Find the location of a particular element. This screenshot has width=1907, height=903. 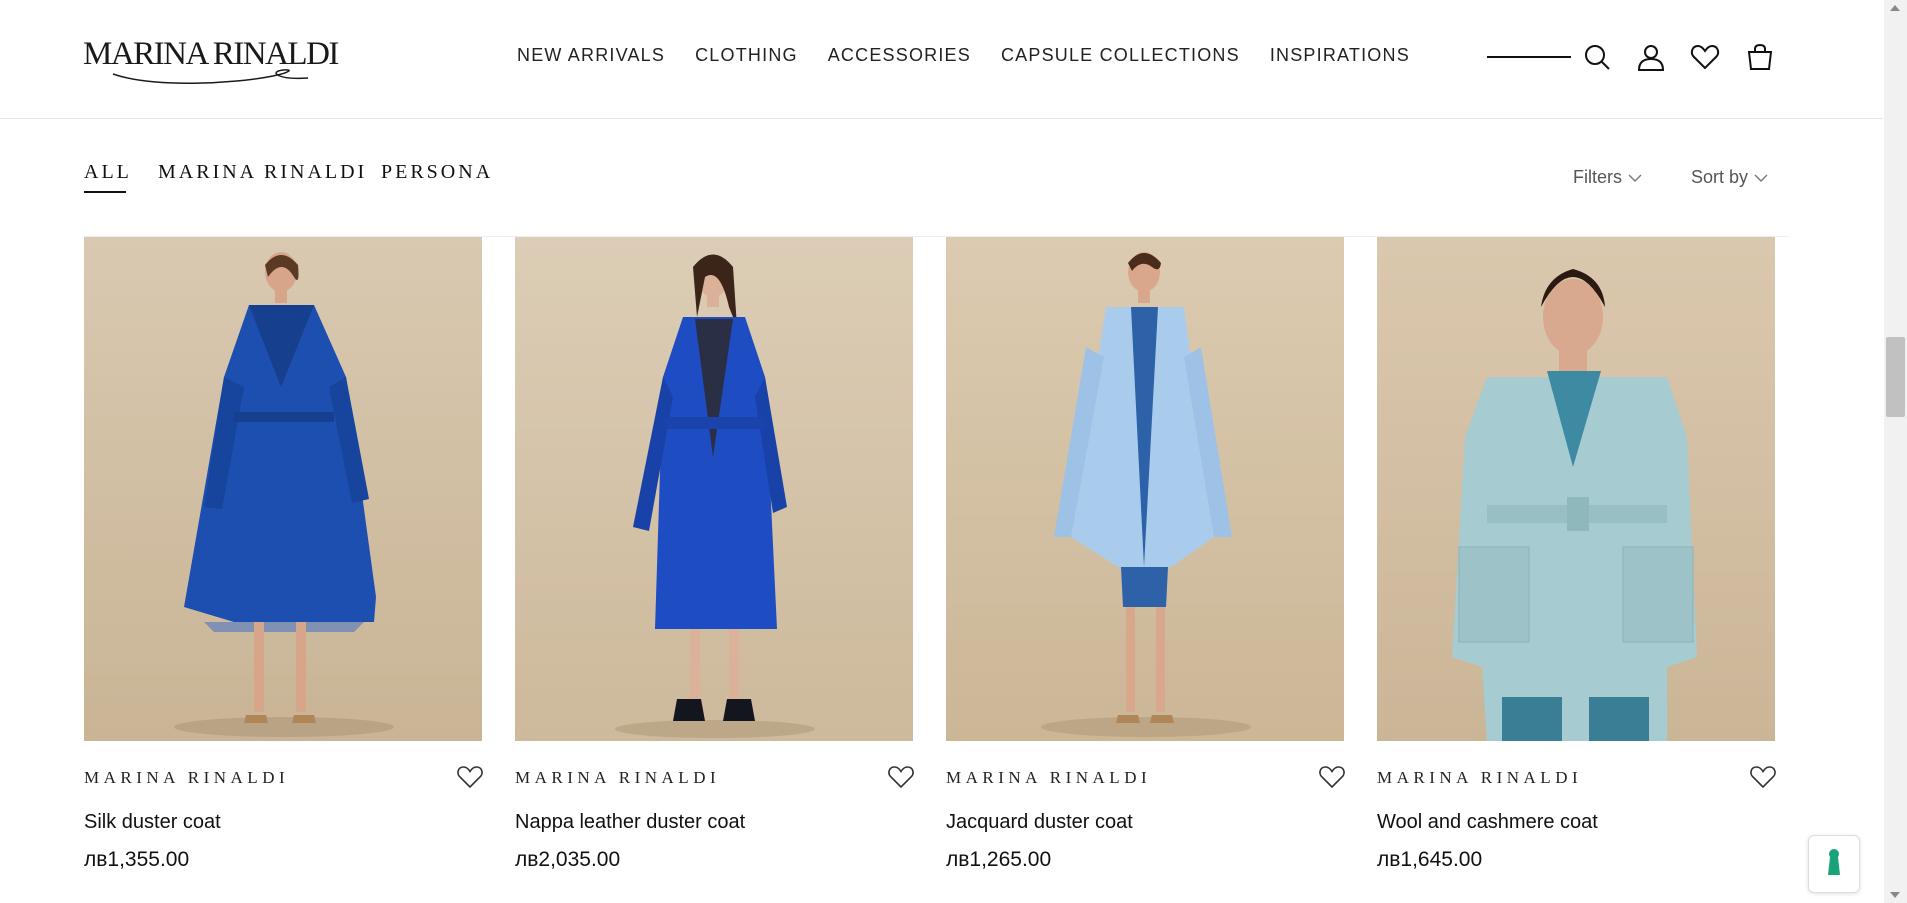

active-tab-indicator is located at coordinates (105, 192).